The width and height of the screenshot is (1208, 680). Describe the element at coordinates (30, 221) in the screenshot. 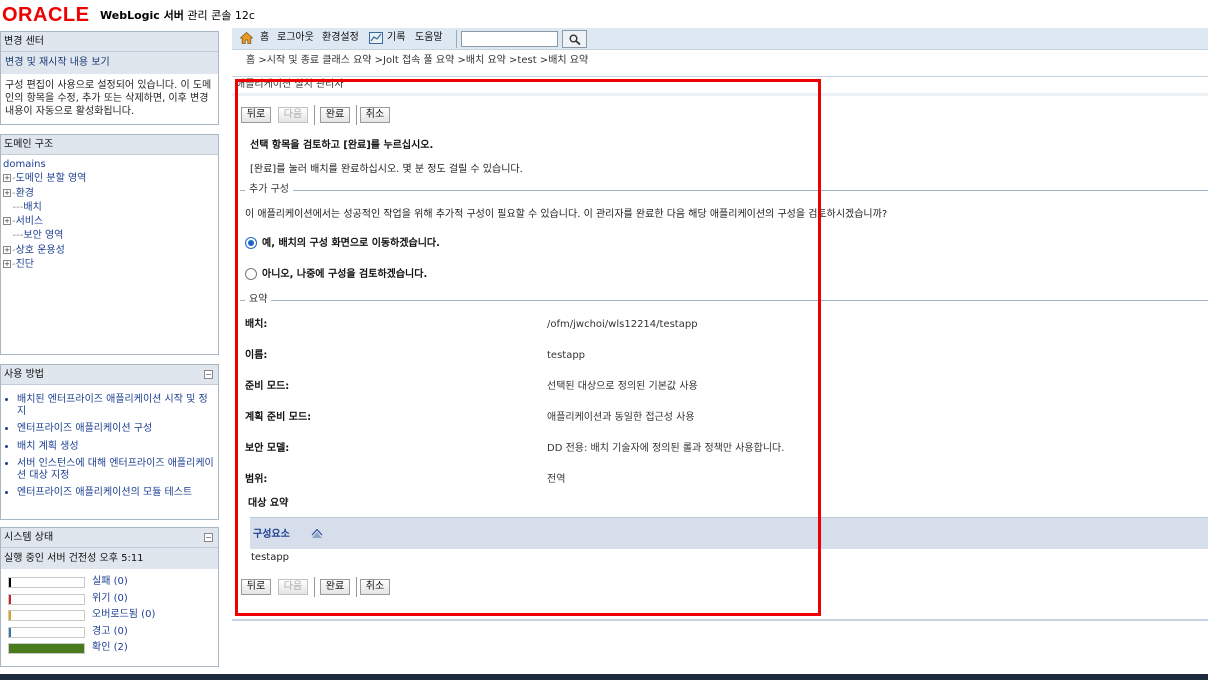

I see `tree-link: 서비스` at that location.